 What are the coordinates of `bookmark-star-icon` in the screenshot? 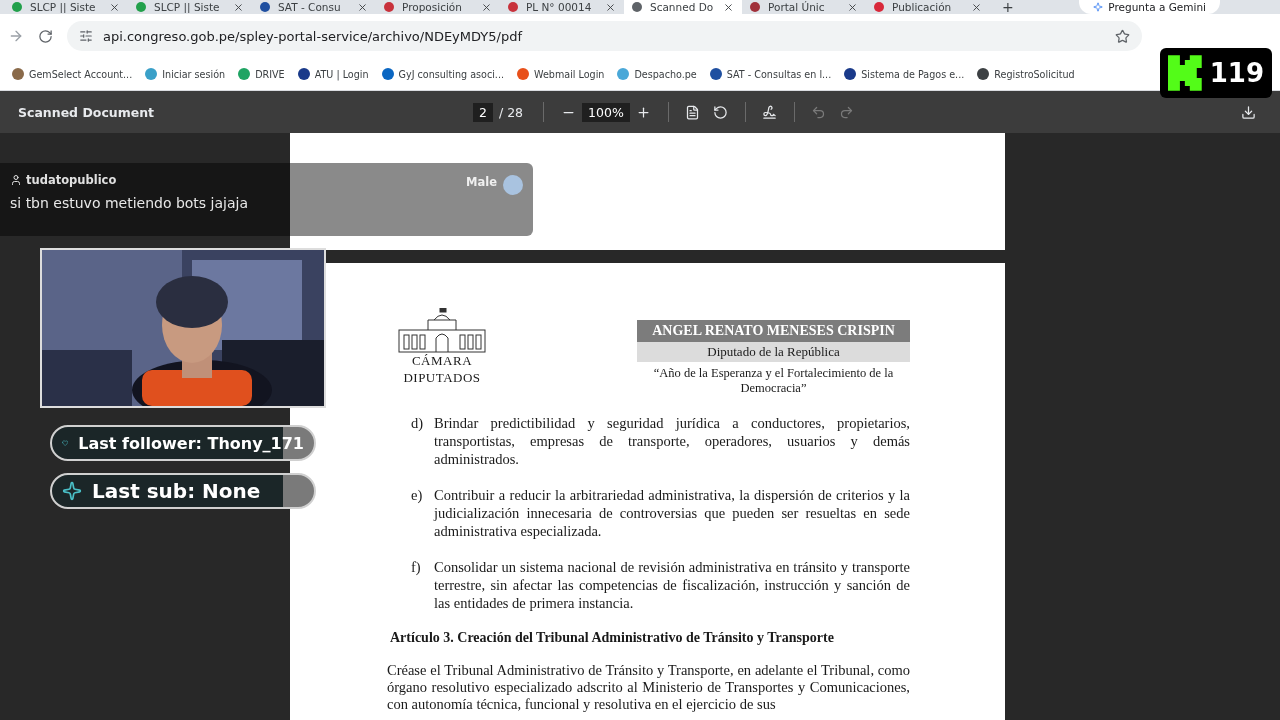 It's located at (1122, 36).